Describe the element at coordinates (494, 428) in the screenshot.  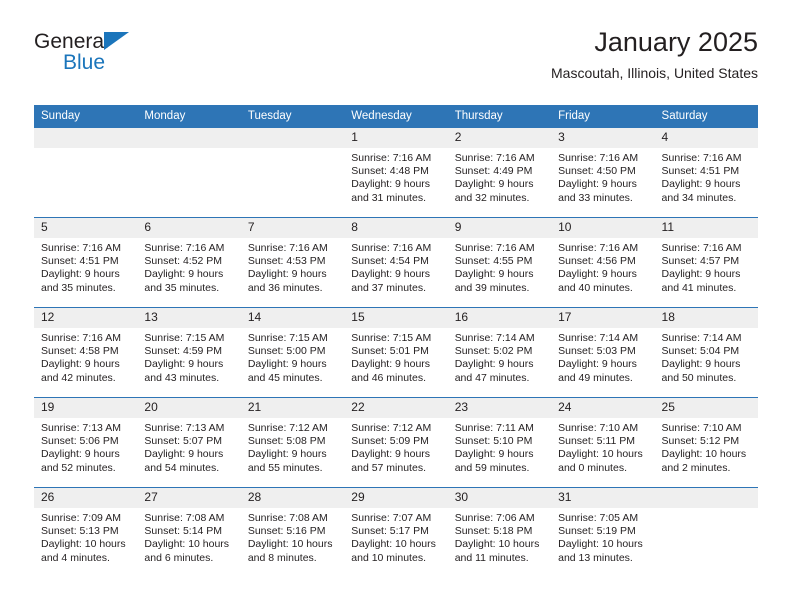
I see `sun-info-line: Sunrise: 7:11 AM` at that location.